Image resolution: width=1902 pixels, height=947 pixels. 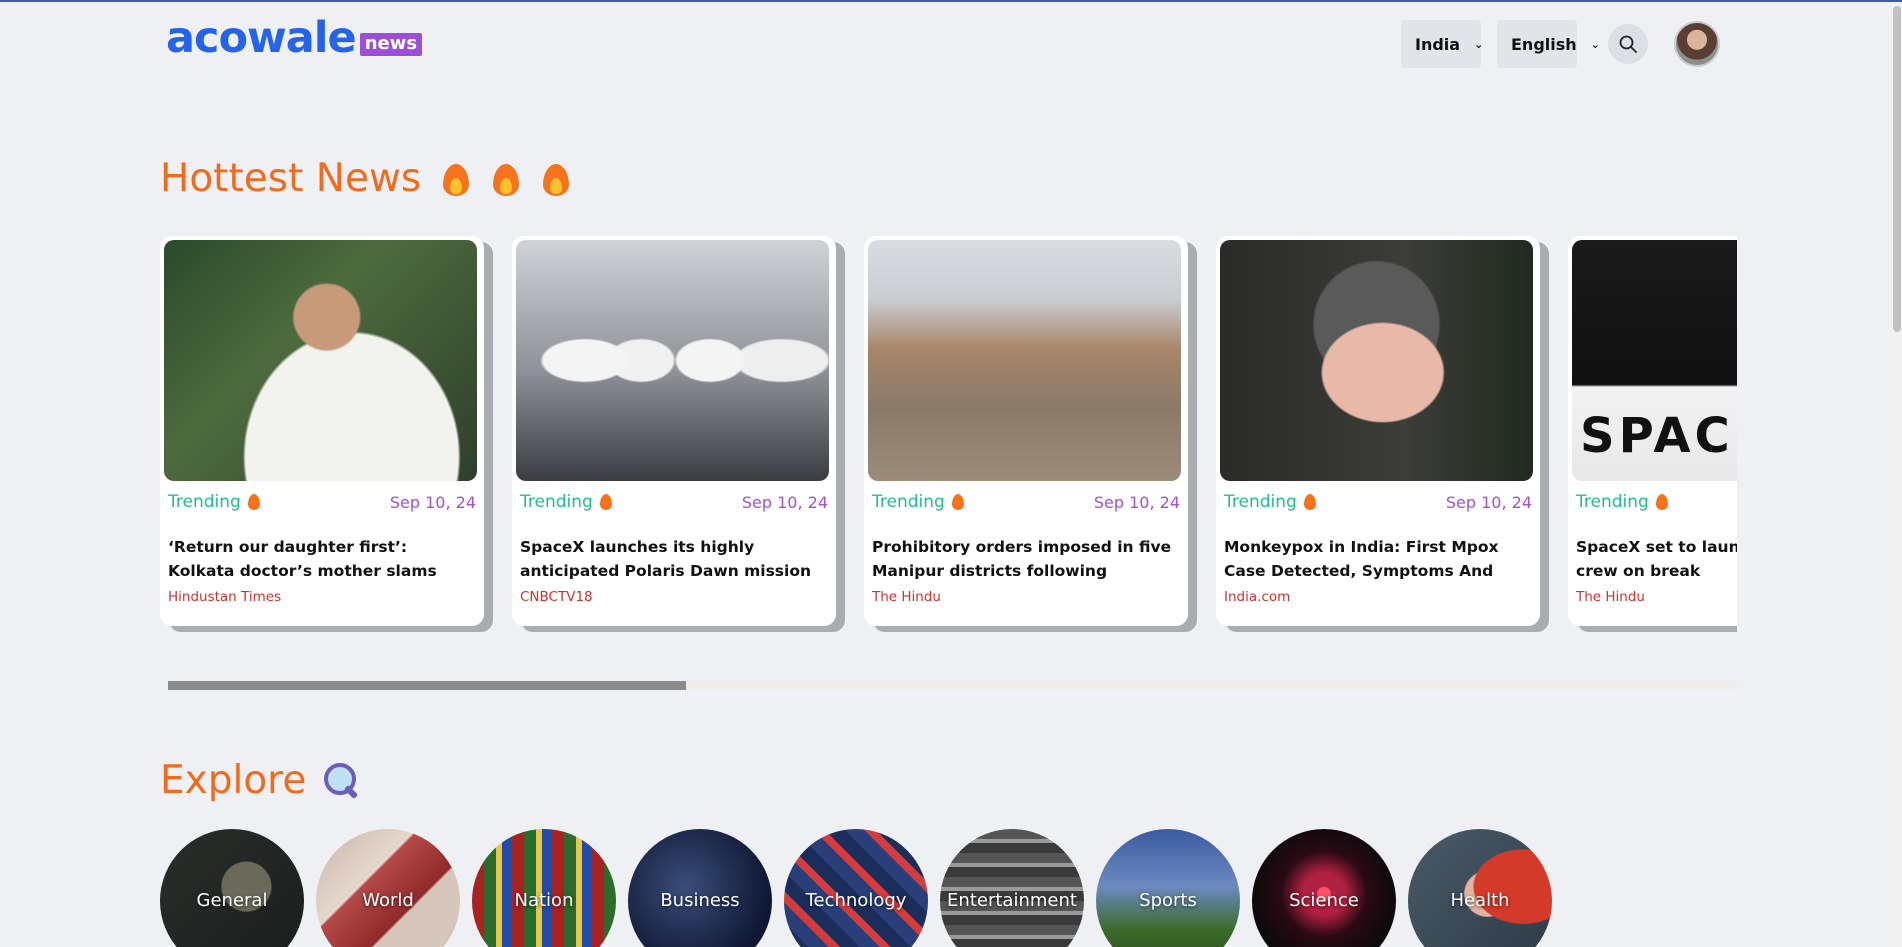 I want to click on category-label: General, so click(x=232, y=900).